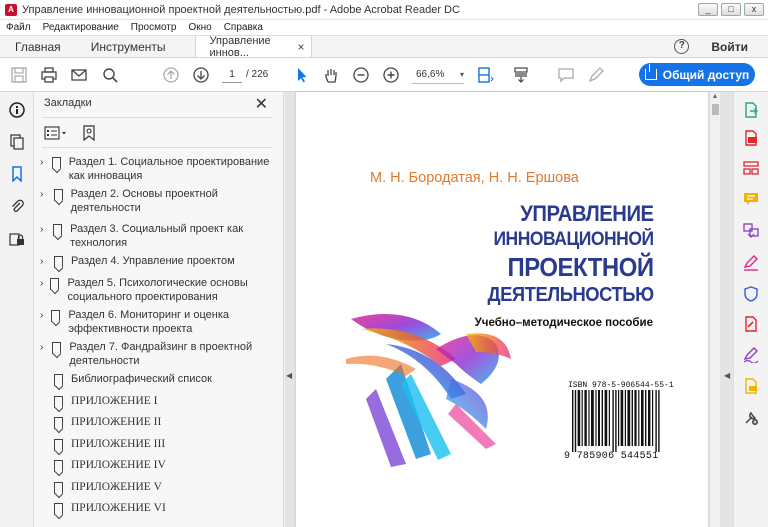  Describe the element at coordinates (751, 138) in the screenshot. I see `create-pdf-icon` at that location.